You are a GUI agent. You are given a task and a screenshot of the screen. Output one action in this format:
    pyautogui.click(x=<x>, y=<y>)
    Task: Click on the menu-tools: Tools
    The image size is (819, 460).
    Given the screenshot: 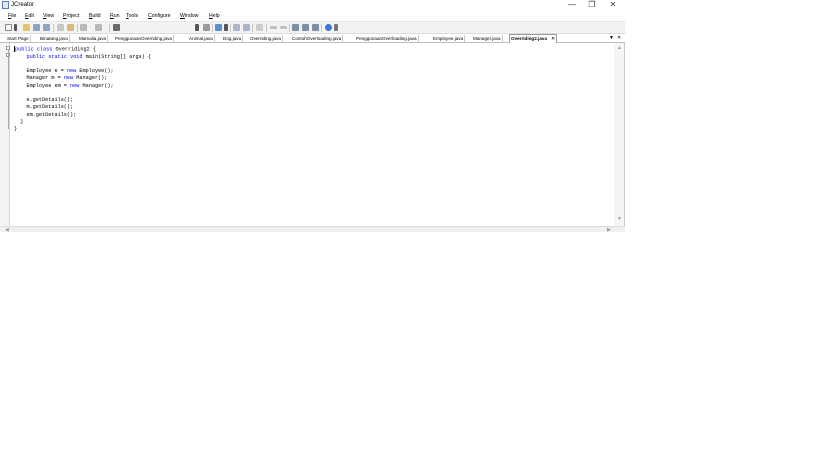 What is the action you would take?
    pyautogui.click(x=132, y=16)
    